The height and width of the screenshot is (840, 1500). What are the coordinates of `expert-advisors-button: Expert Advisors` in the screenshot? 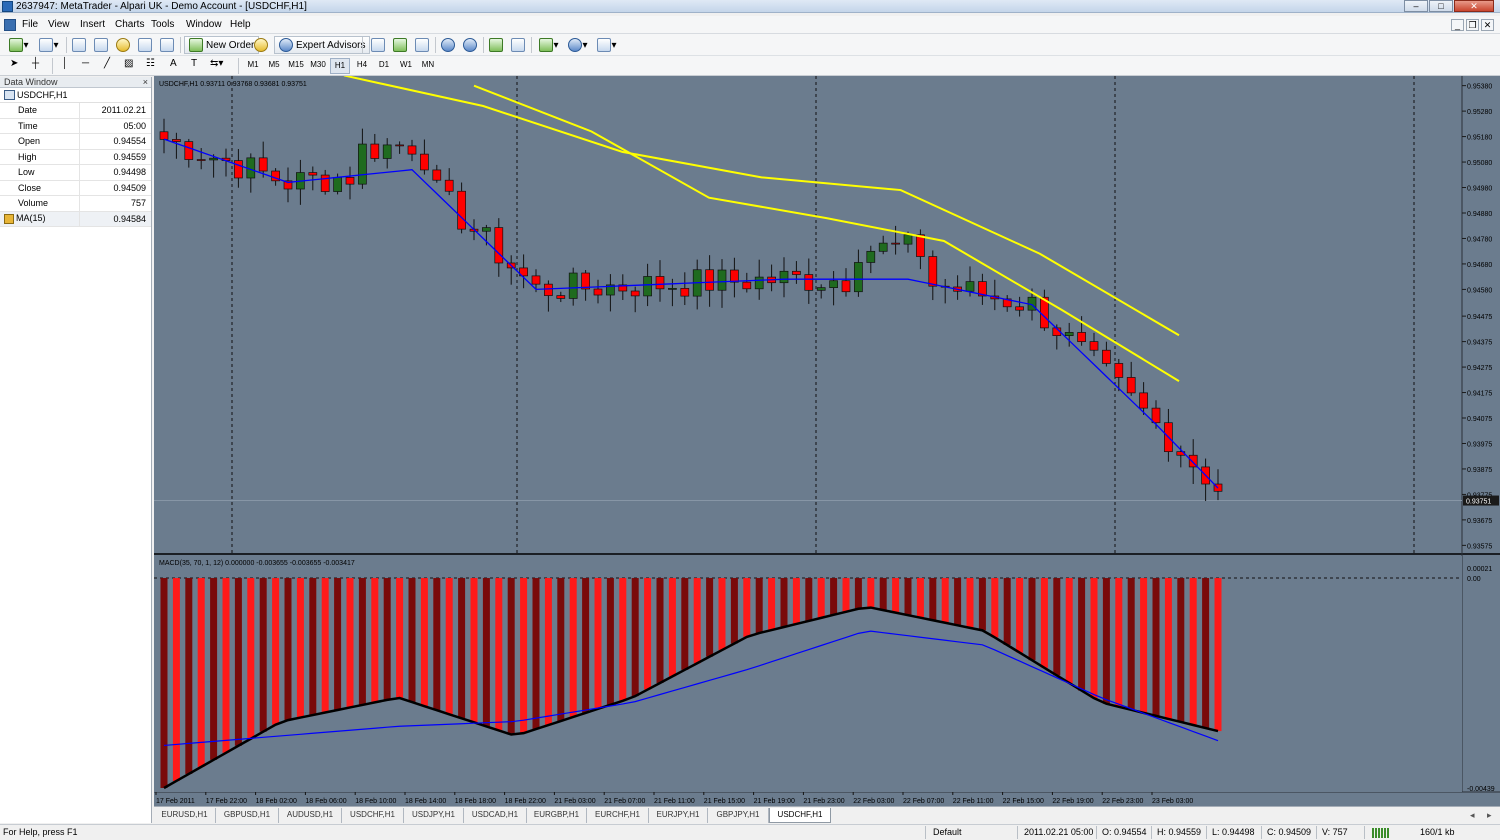 It's located at (322, 45).